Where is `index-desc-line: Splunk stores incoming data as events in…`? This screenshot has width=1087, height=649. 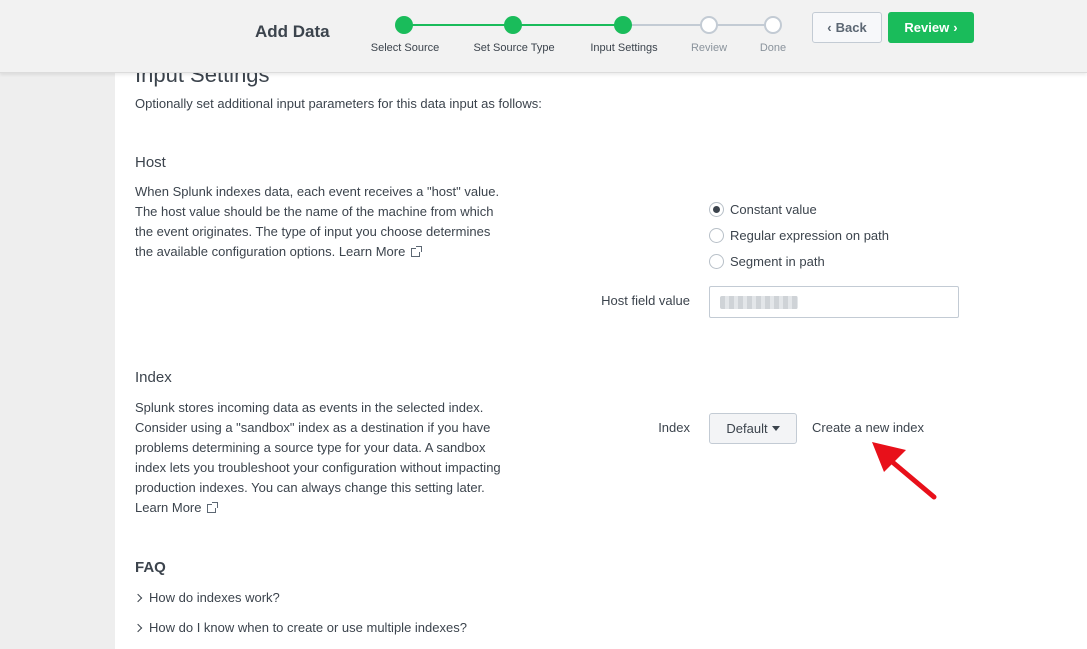 index-desc-line: Splunk stores incoming data as events in… is located at coordinates (309, 407).